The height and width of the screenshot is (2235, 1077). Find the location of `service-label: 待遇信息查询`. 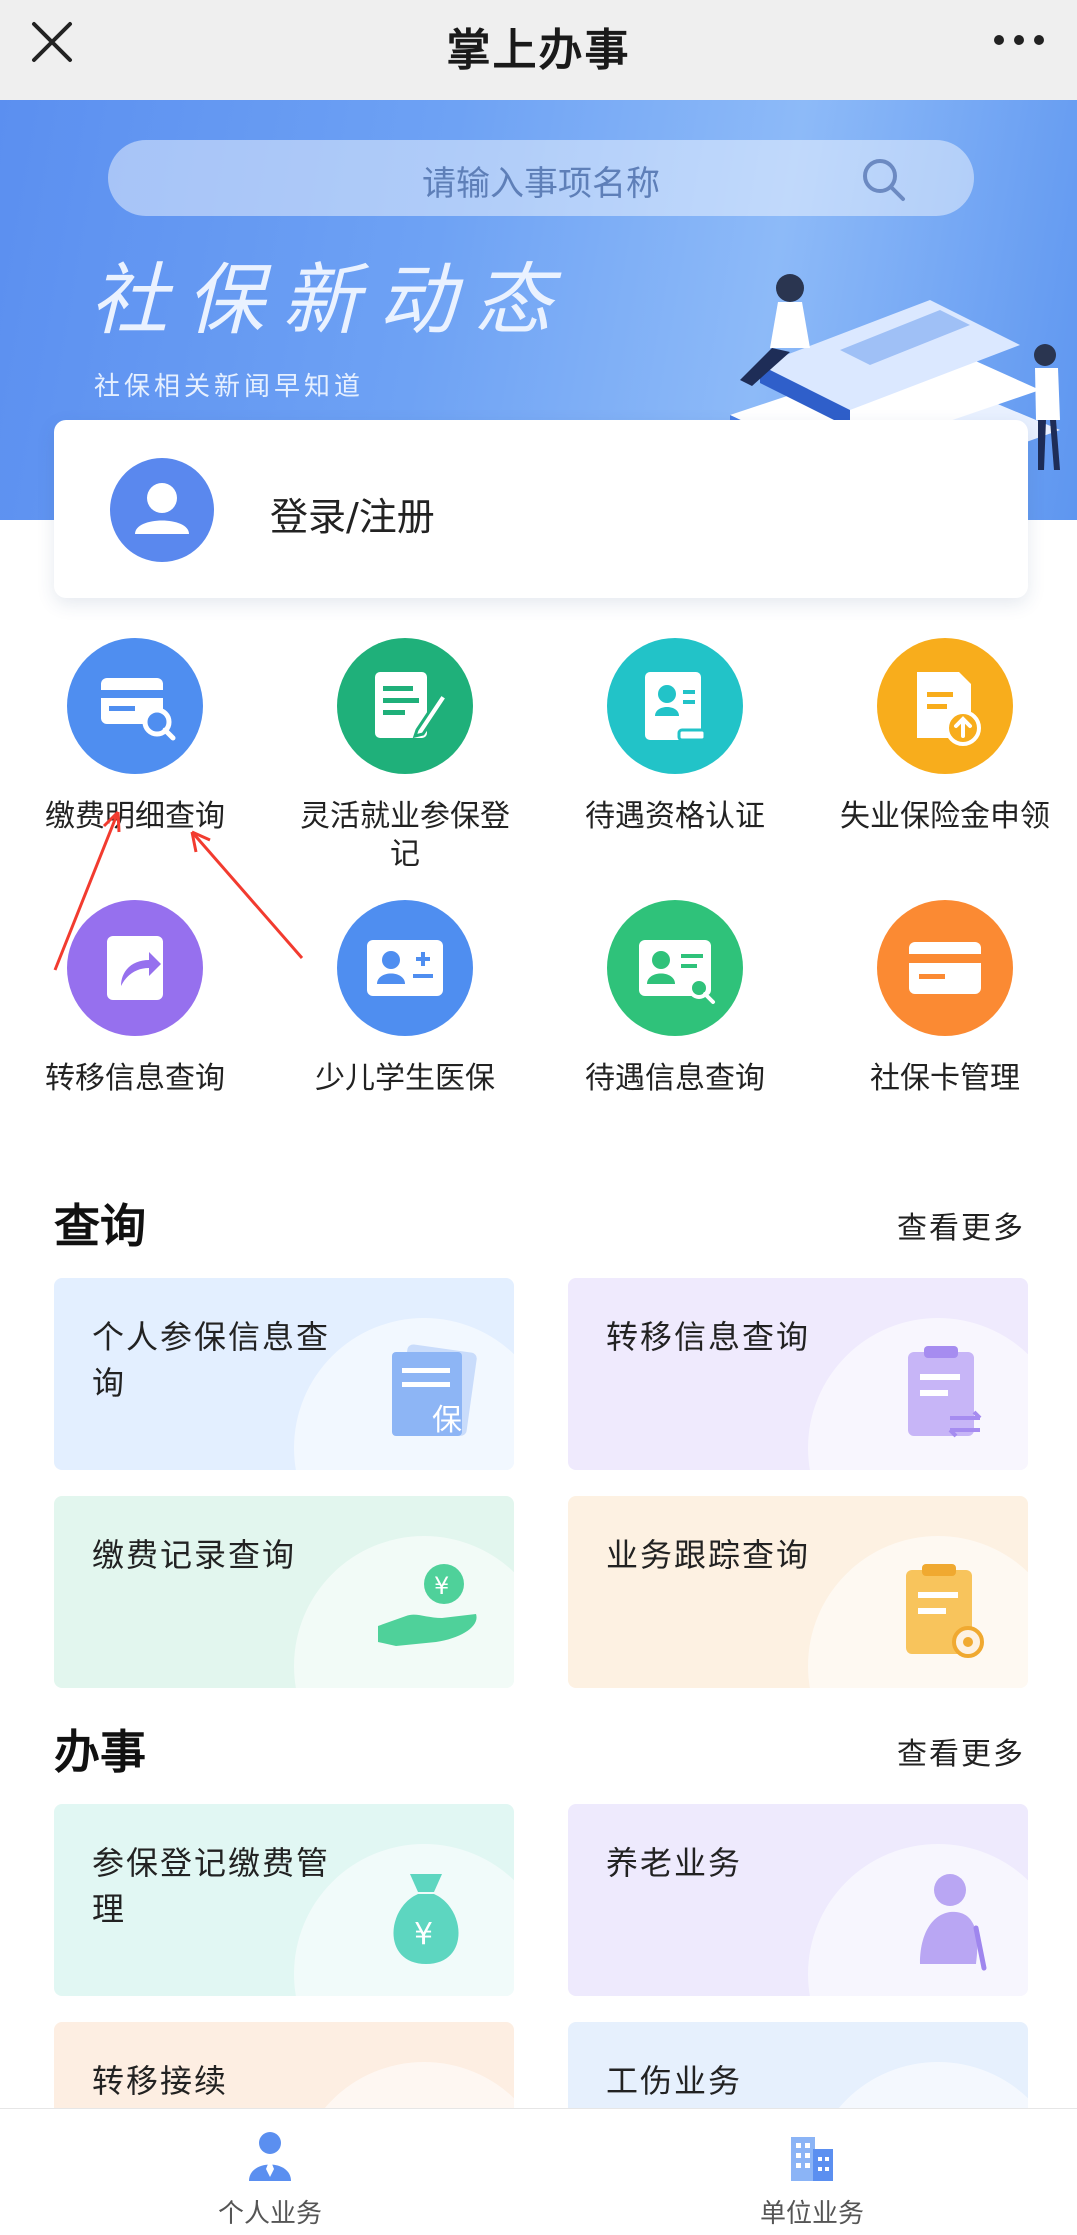

service-label: 待遇信息查询 is located at coordinates (675, 1078).